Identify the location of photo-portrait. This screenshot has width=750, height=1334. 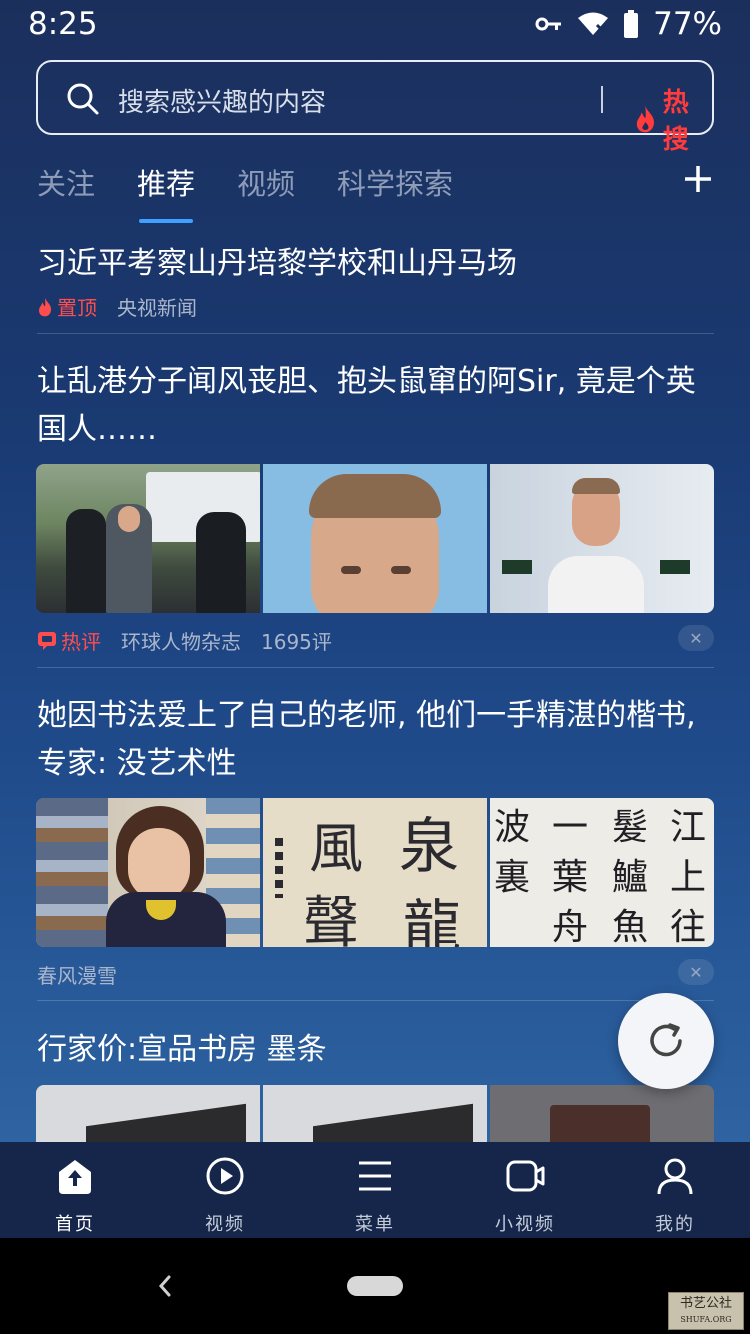
(375, 538).